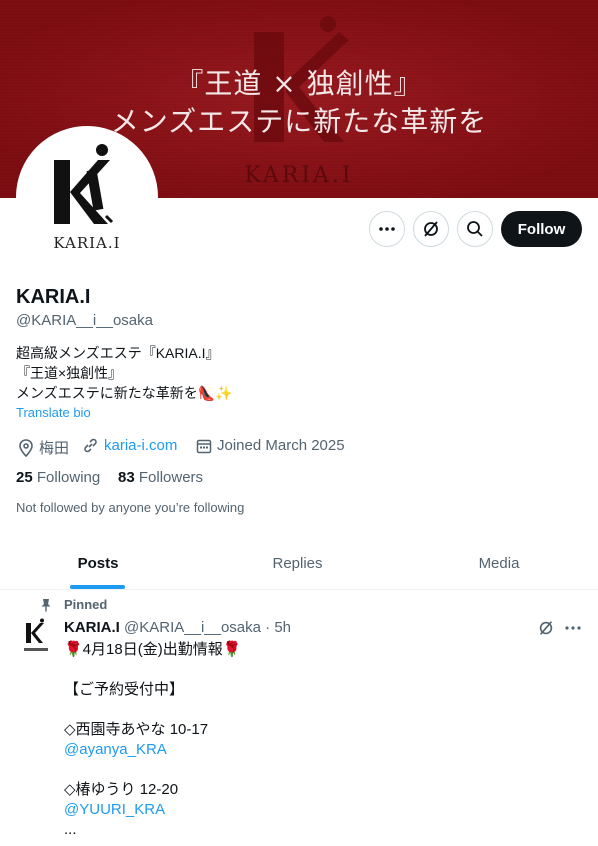 Image resolution: width=598 pixels, height=846 pixels. What do you see at coordinates (140, 445) in the screenshot?
I see `website-link: karia-i.com` at bounding box center [140, 445].